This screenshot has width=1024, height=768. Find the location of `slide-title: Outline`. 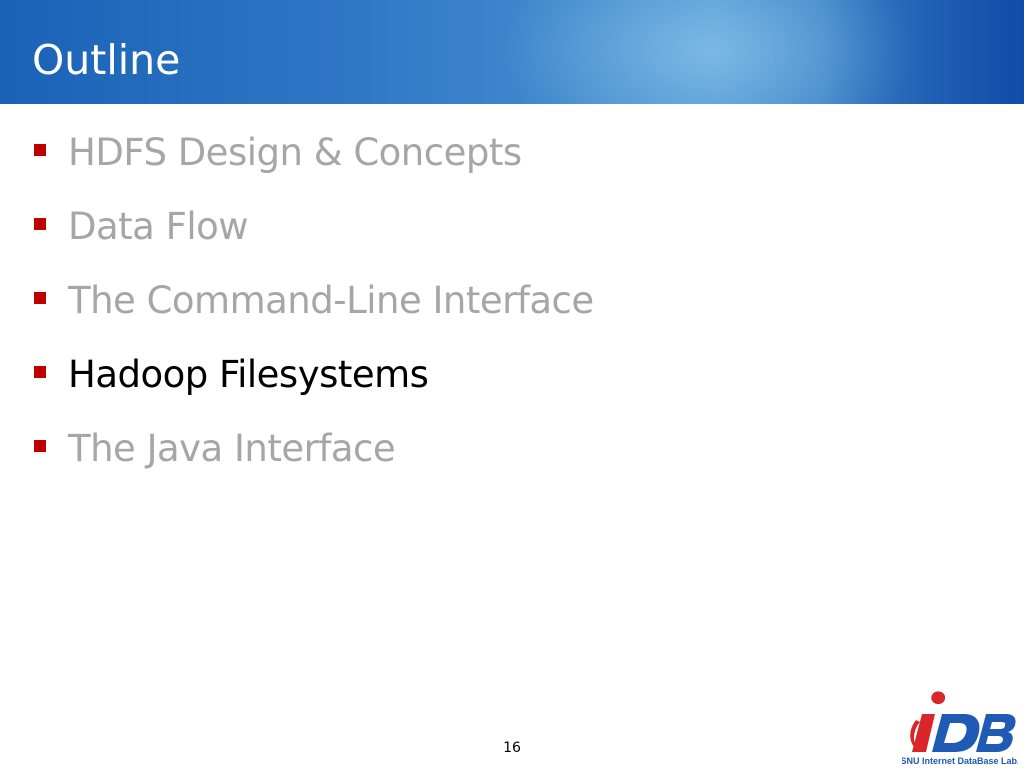

slide-title: Outline is located at coordinates (106, 60).